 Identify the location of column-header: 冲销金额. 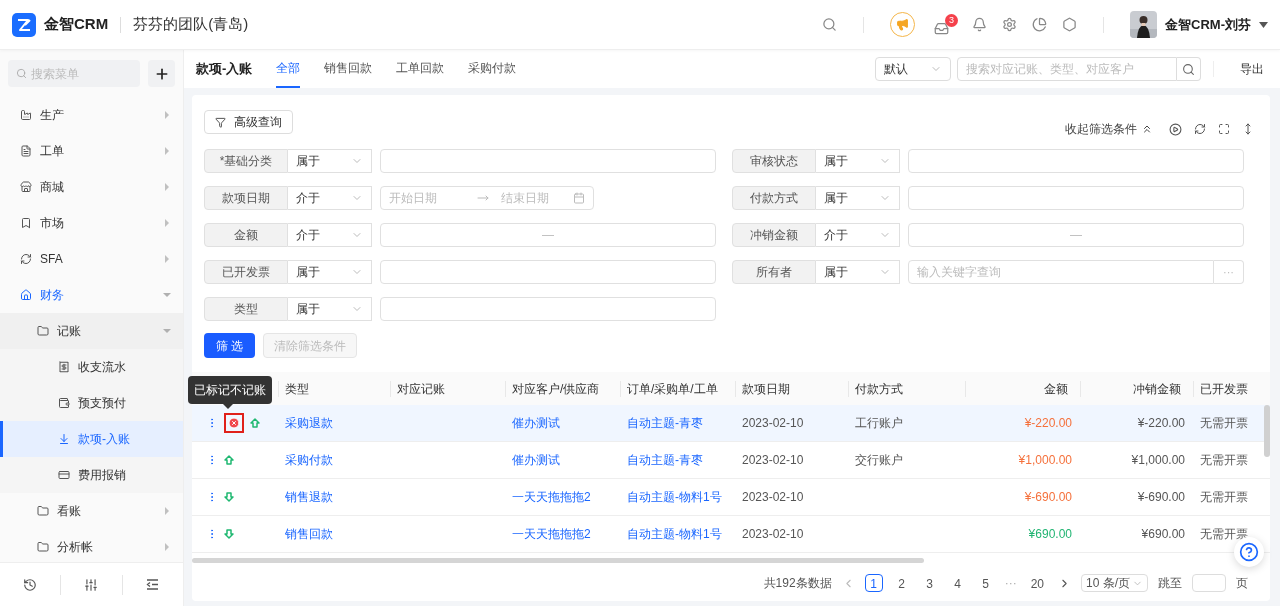
(1157, 389).